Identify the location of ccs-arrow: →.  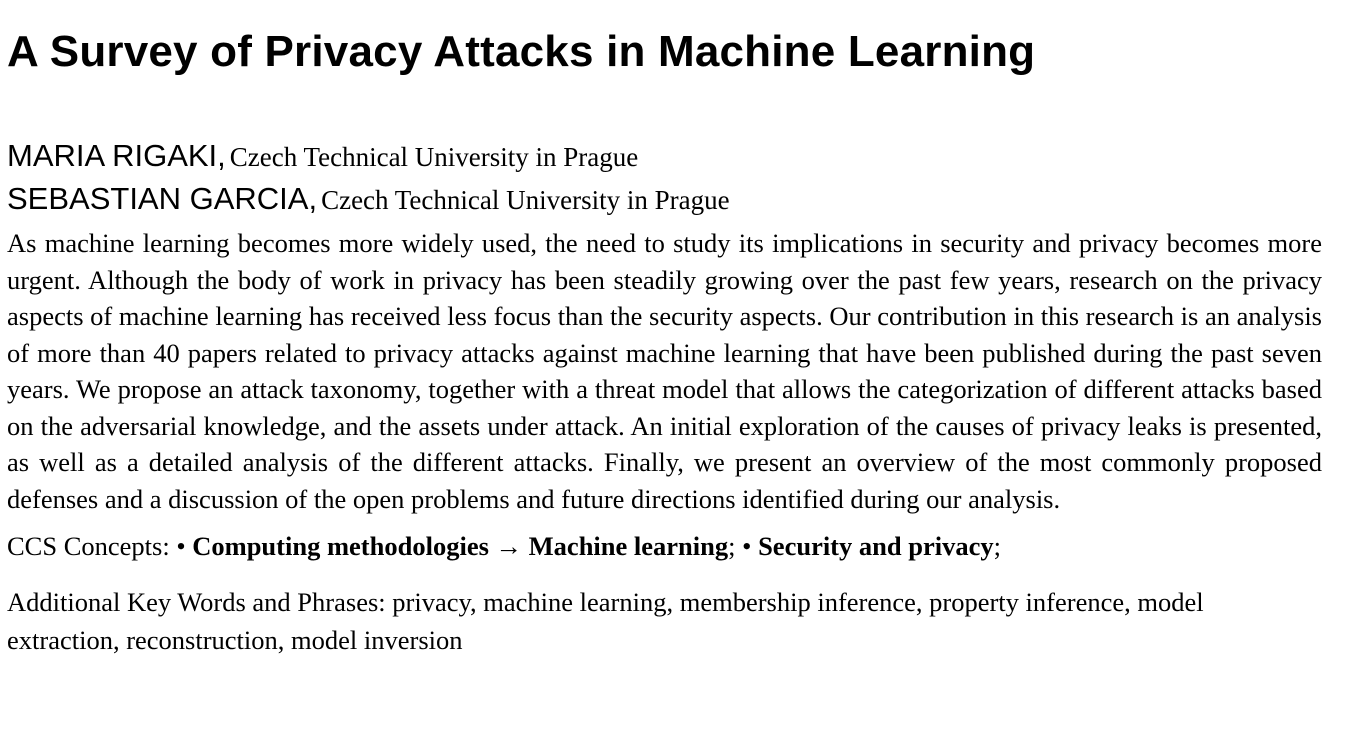
(509, 546).